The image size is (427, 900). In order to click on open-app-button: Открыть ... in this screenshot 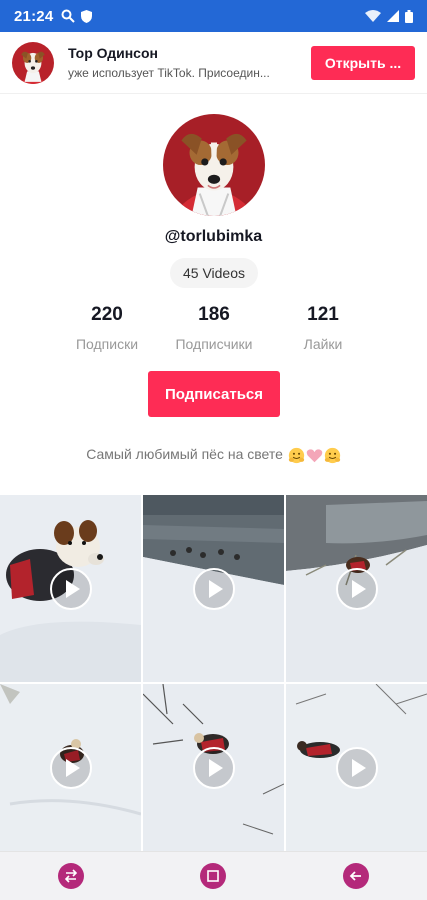, I will do `click(363, 62)`.